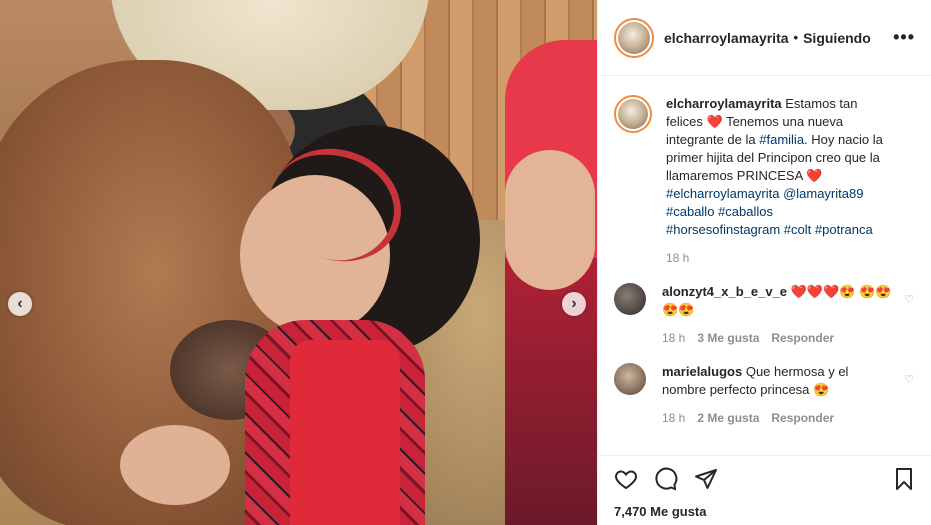 The height and width of the screenshot is (525, 931). I want to click on girl-shirt, so click(345, 432).